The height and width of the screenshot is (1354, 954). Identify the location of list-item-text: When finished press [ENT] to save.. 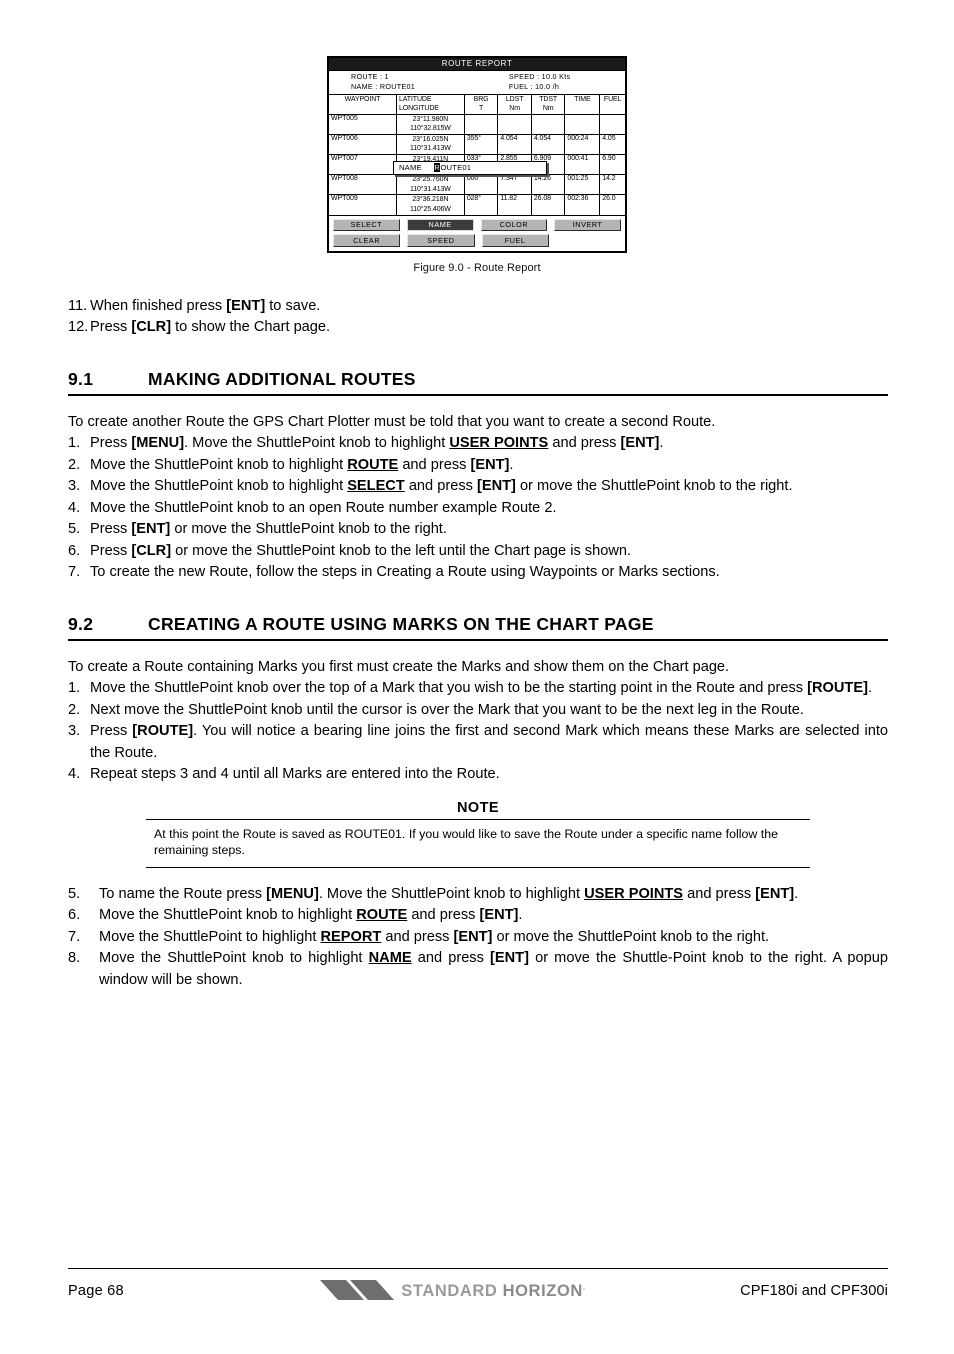
(205, 305).